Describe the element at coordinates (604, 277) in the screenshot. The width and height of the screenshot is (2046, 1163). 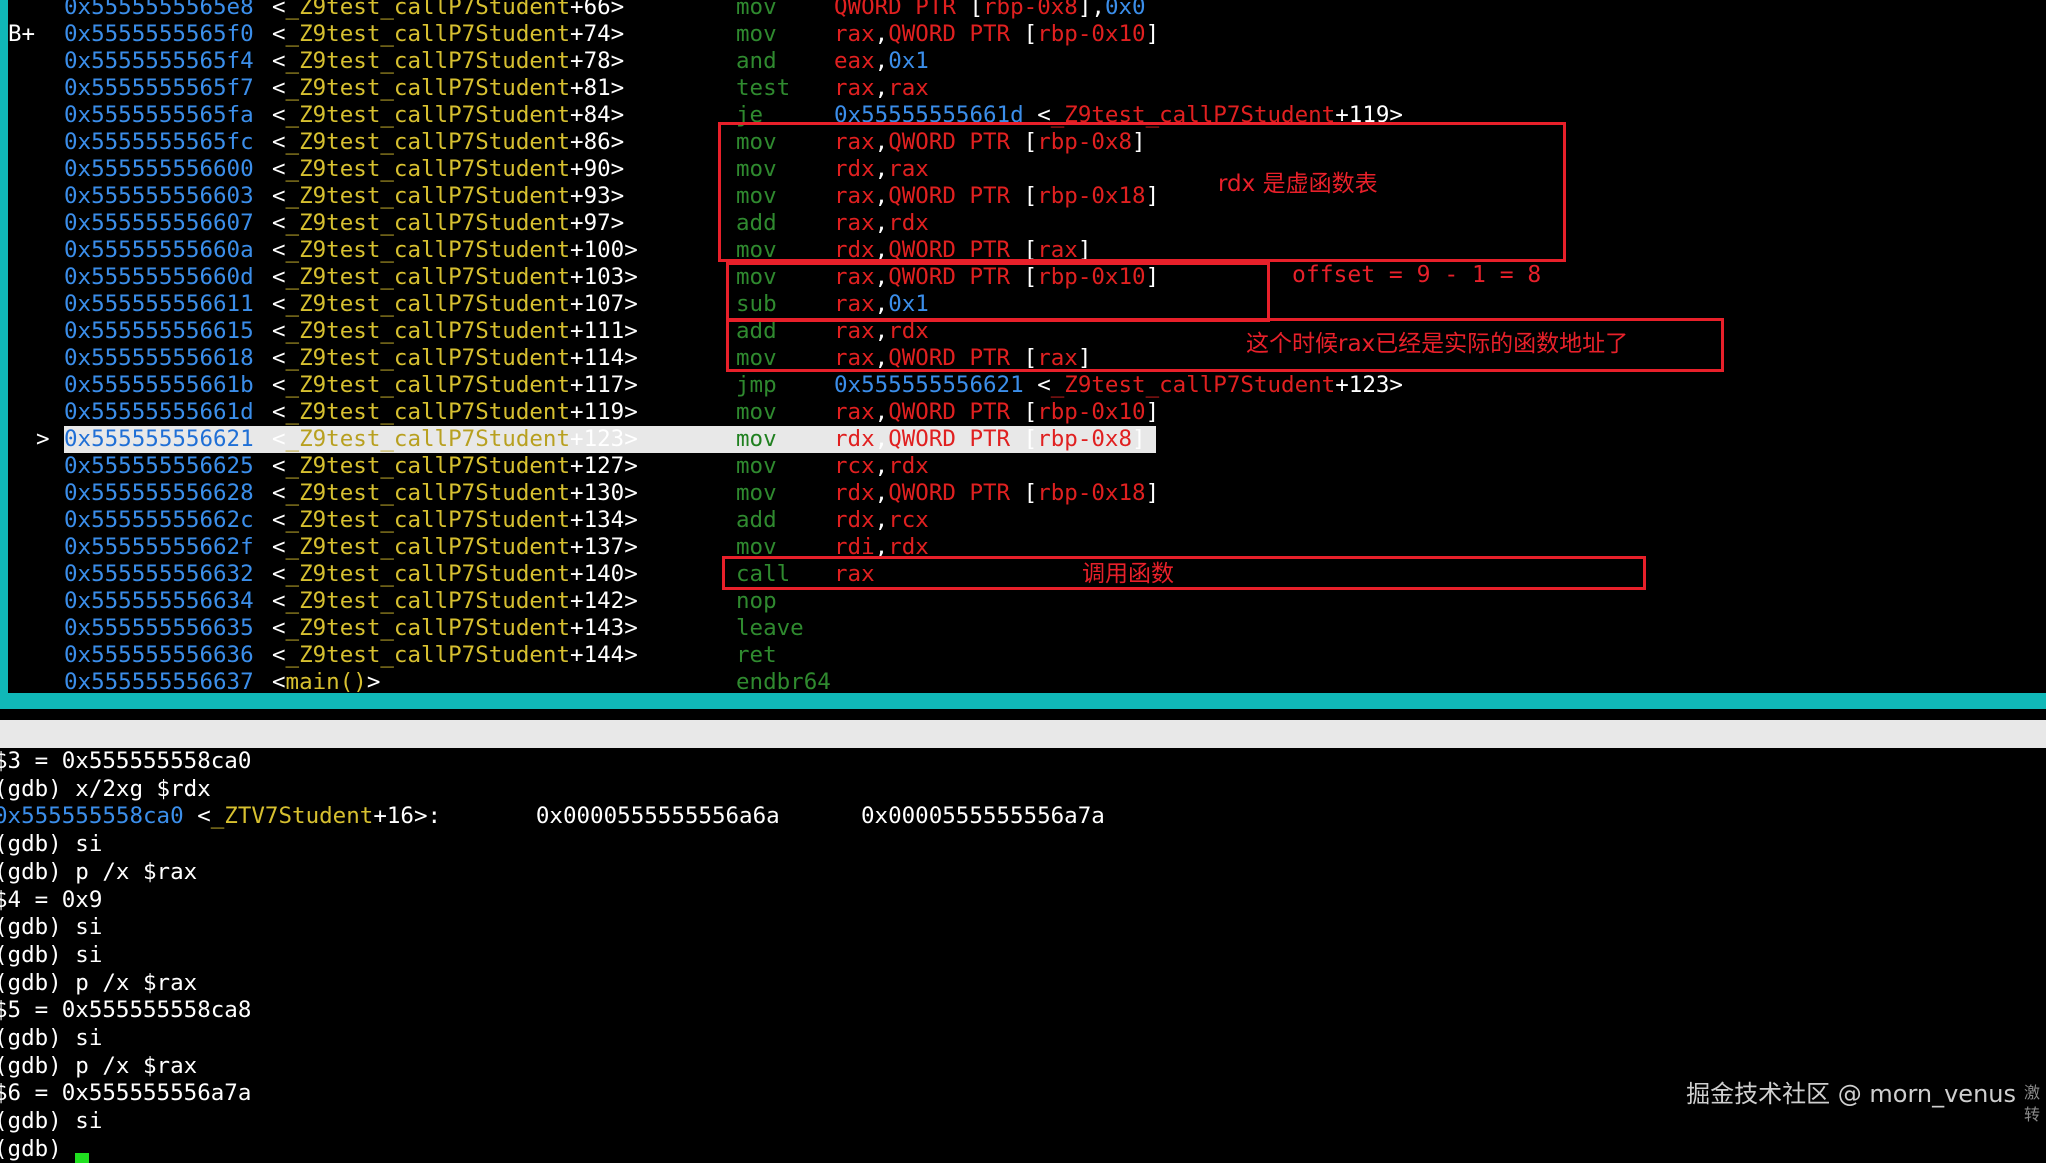
I see `offset: +103>` at that location.